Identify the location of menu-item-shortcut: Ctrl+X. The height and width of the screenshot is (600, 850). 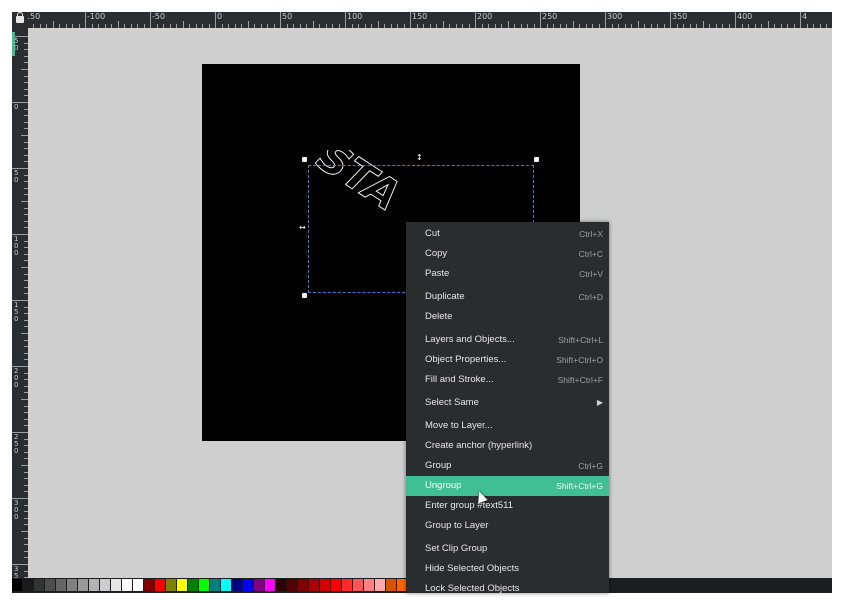
(591, 234).